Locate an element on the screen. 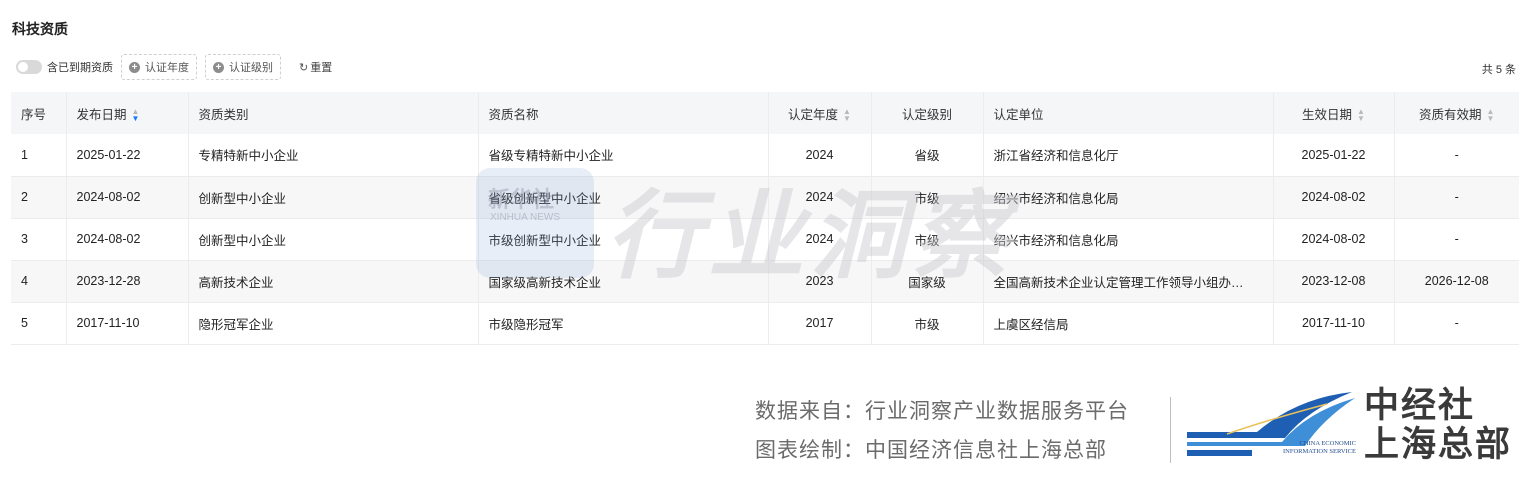 The image size is (1538, 482). cell-name: 市级创新型中小企业 is located at coordinates (623, 239).